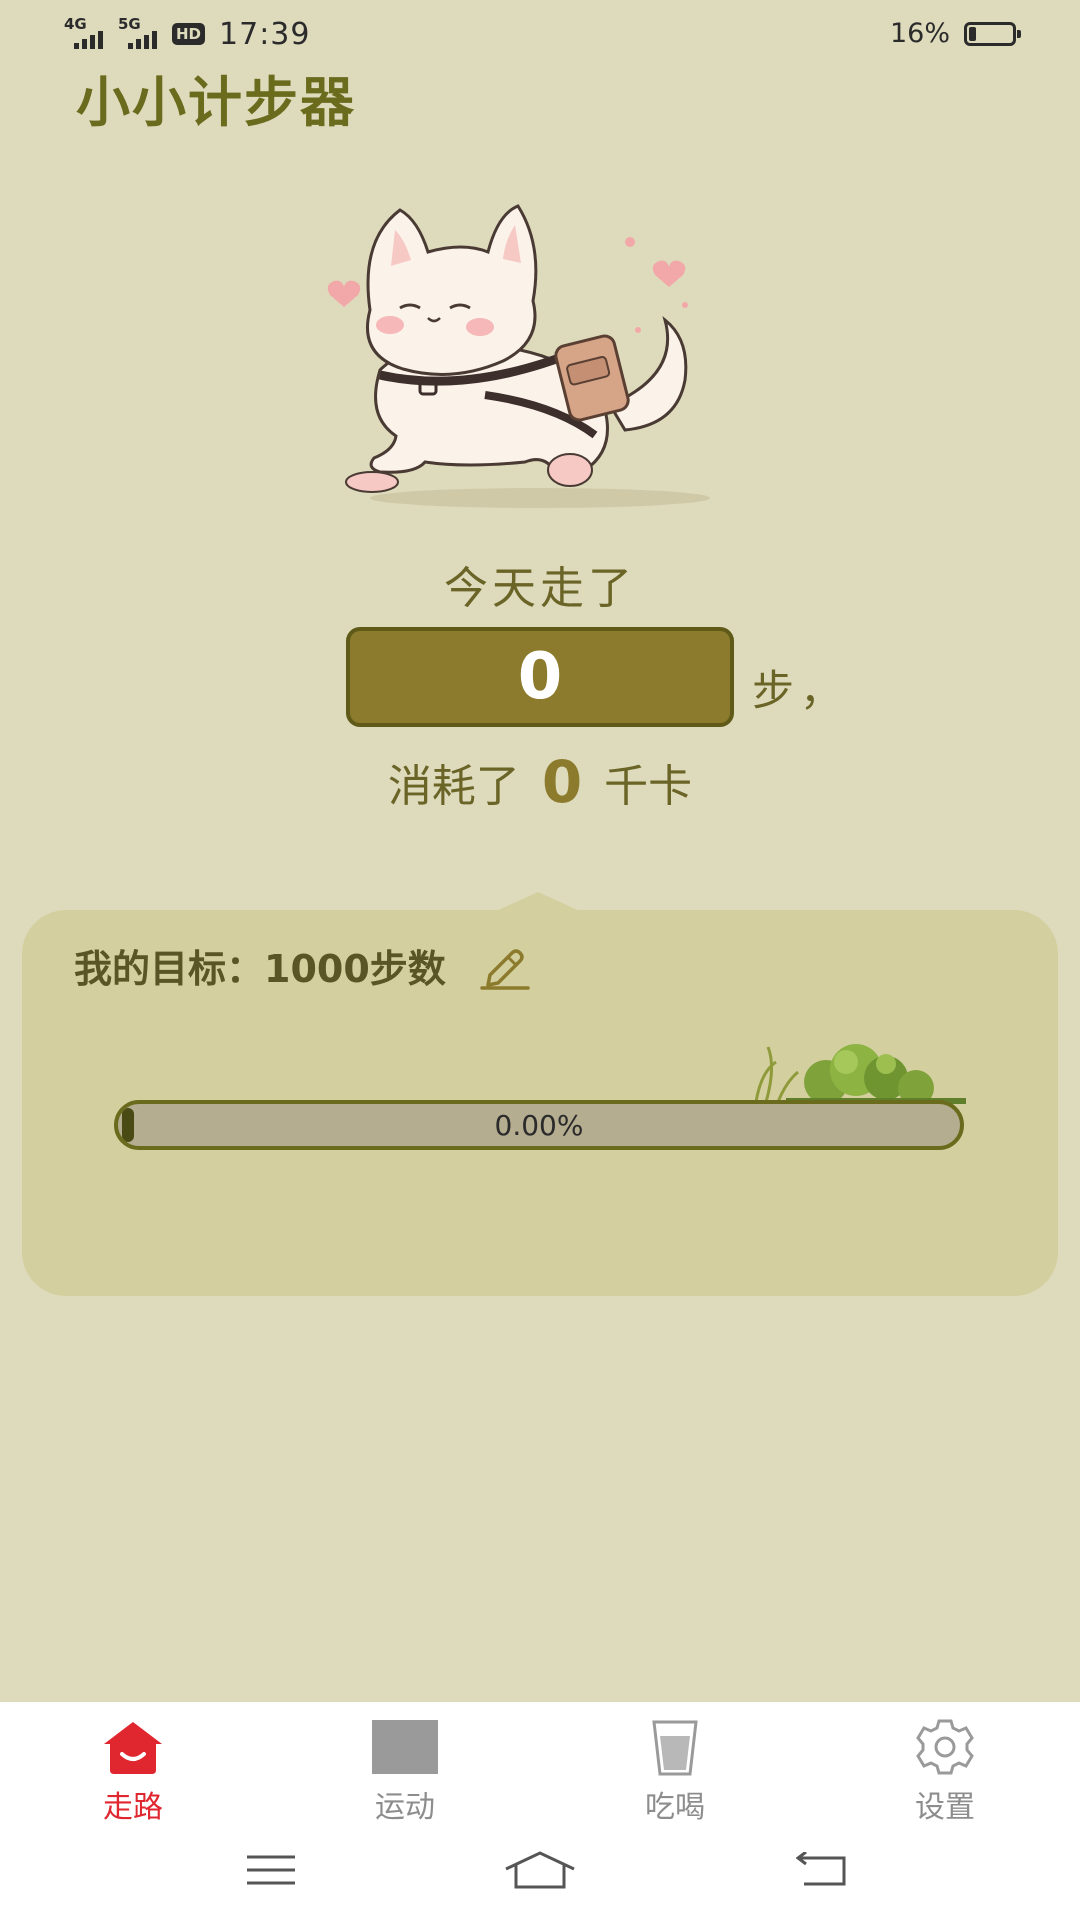 Image resolution: width=1080 pixels, height=1920 pixels. I want to click on tab-eat-drink-label: 吃喝, so click(675, 1807).